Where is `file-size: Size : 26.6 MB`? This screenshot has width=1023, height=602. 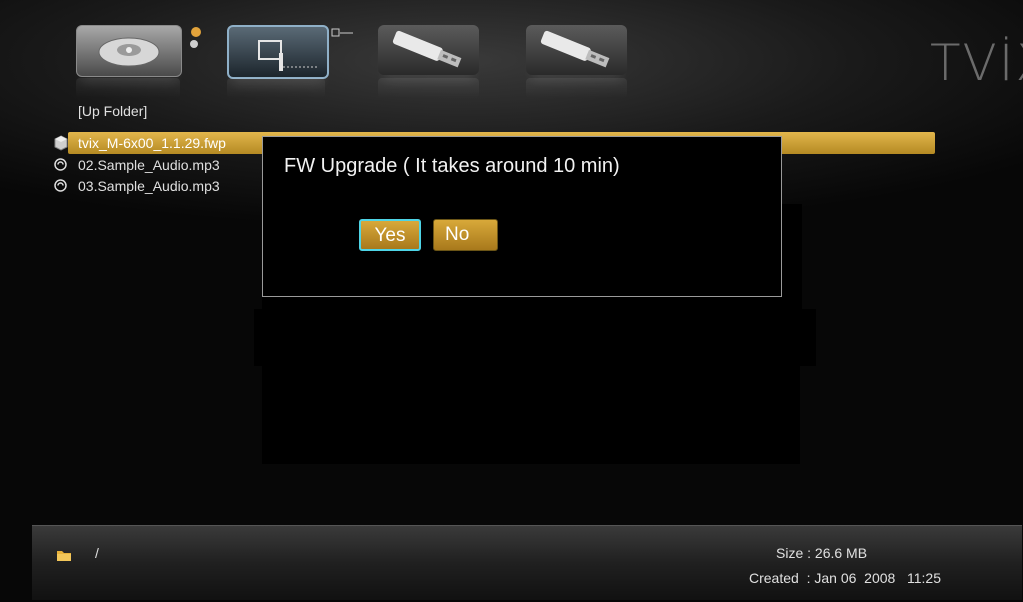 file-size: Size : 26.6 MB is located at coordinates (822, 553).